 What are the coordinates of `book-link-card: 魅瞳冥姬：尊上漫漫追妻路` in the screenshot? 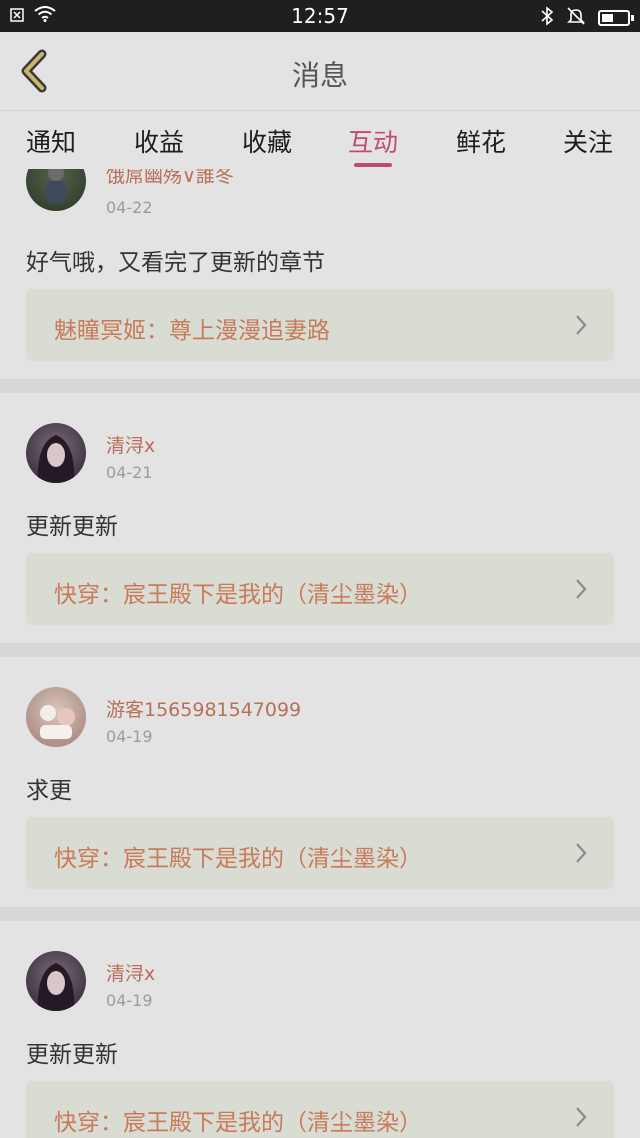 It's located at (320, 325).